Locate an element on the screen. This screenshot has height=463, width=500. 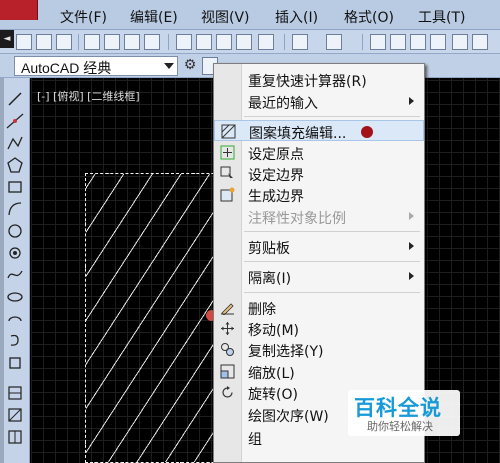
rotate-icon is located at coordinates (227, 392).